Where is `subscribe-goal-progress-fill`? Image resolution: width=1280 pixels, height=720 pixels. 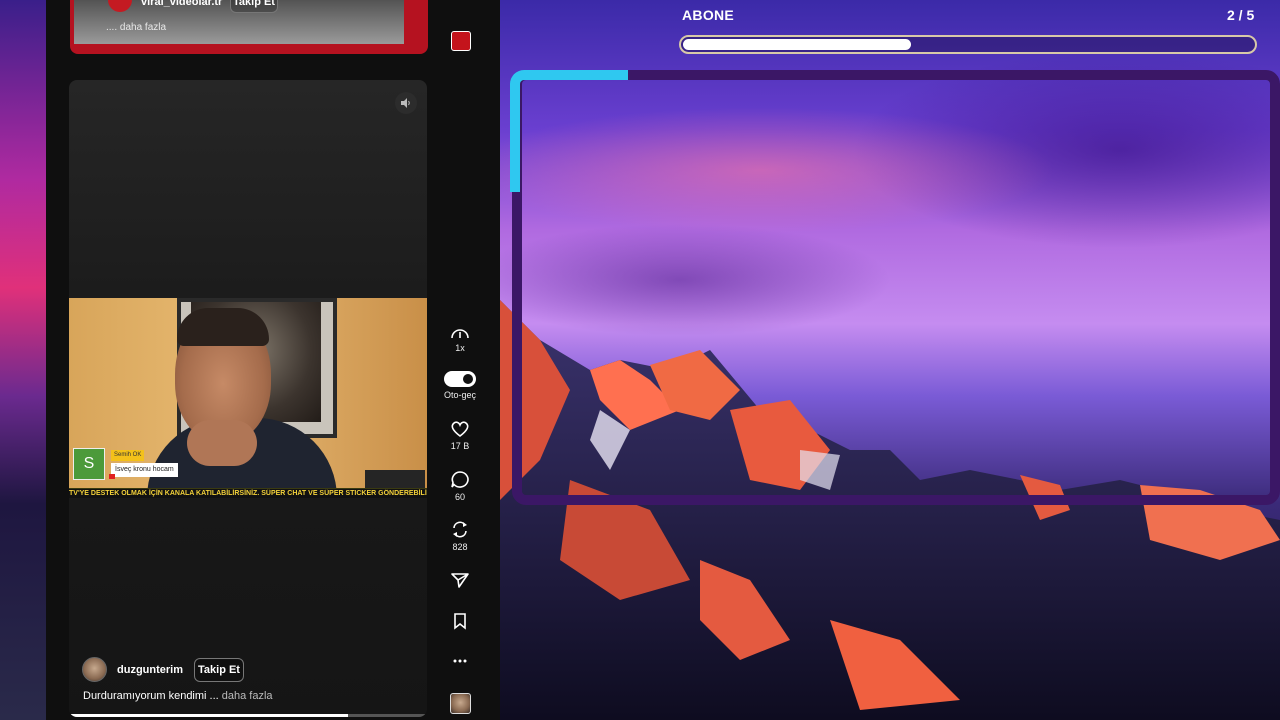
subscribe-goal-progress-fill is located at coordinates (797, 44).